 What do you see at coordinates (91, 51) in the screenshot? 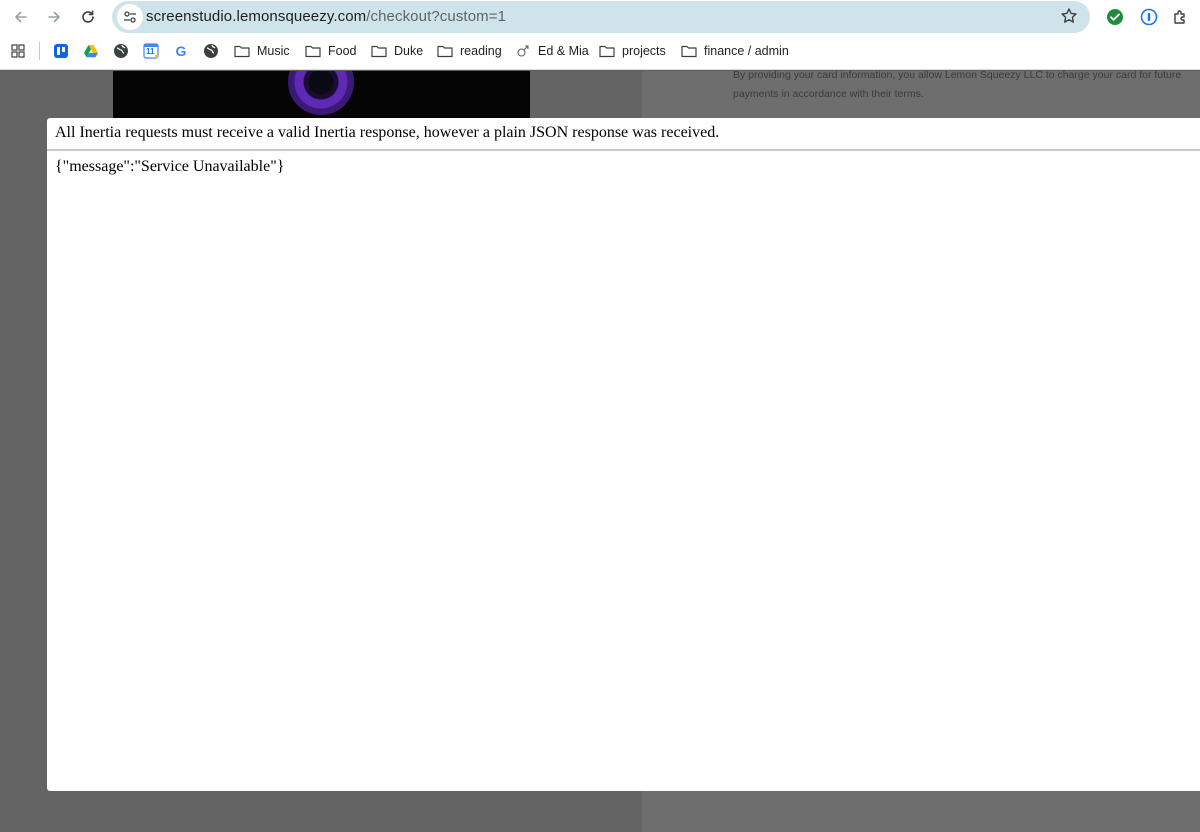
I see `google-drive-icon` at bounding box center [91, 51].